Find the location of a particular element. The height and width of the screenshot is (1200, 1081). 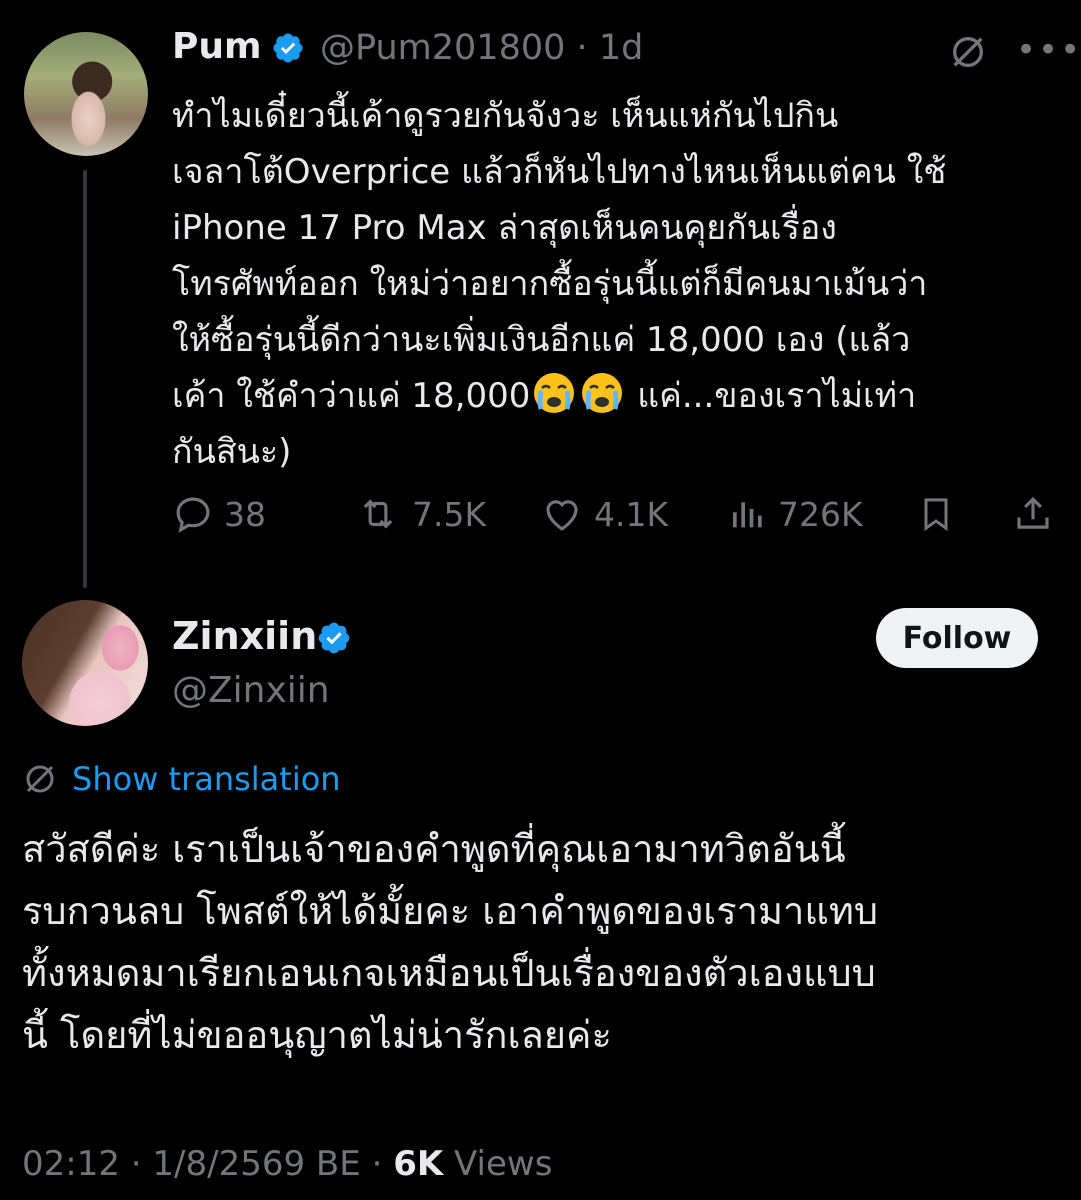

reply-handle: @Zinxiin is located at coordinates (251, 690).